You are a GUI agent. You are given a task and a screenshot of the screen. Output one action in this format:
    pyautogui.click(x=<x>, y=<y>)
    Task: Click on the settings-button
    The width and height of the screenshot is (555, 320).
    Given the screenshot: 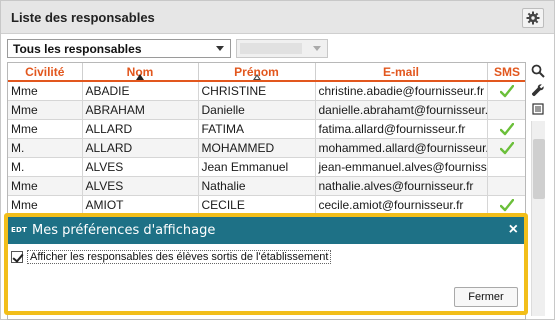 What is the action you would take?
    pyautogui.click(x=533, y=18)
    